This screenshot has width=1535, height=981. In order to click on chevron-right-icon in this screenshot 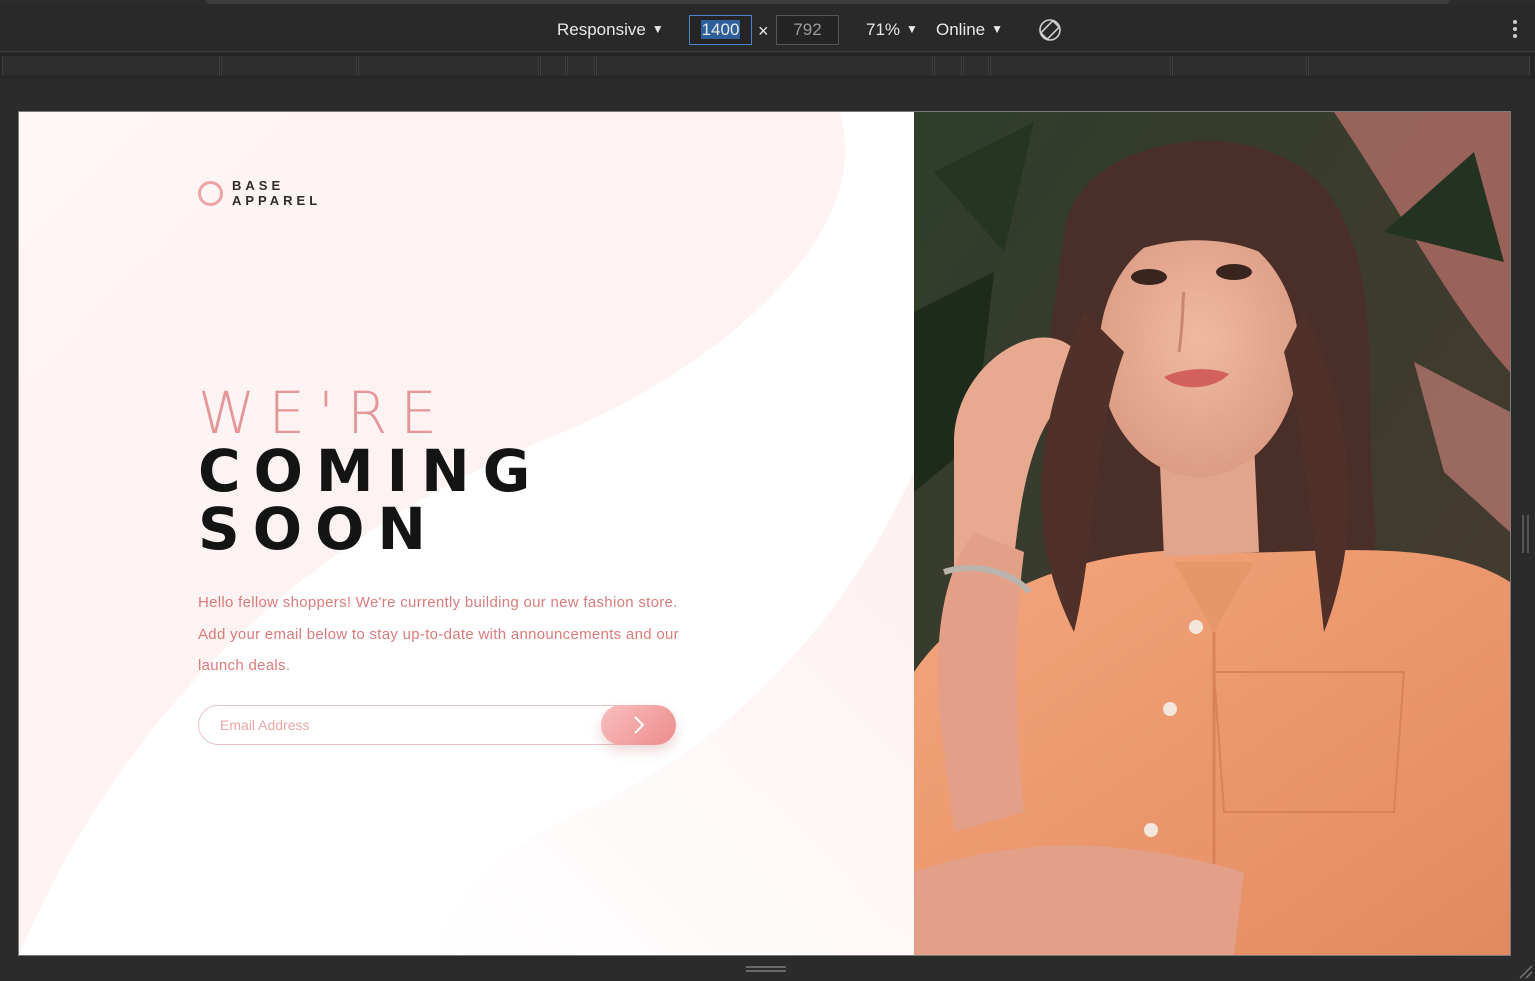, I will do `click(638, 725)`.